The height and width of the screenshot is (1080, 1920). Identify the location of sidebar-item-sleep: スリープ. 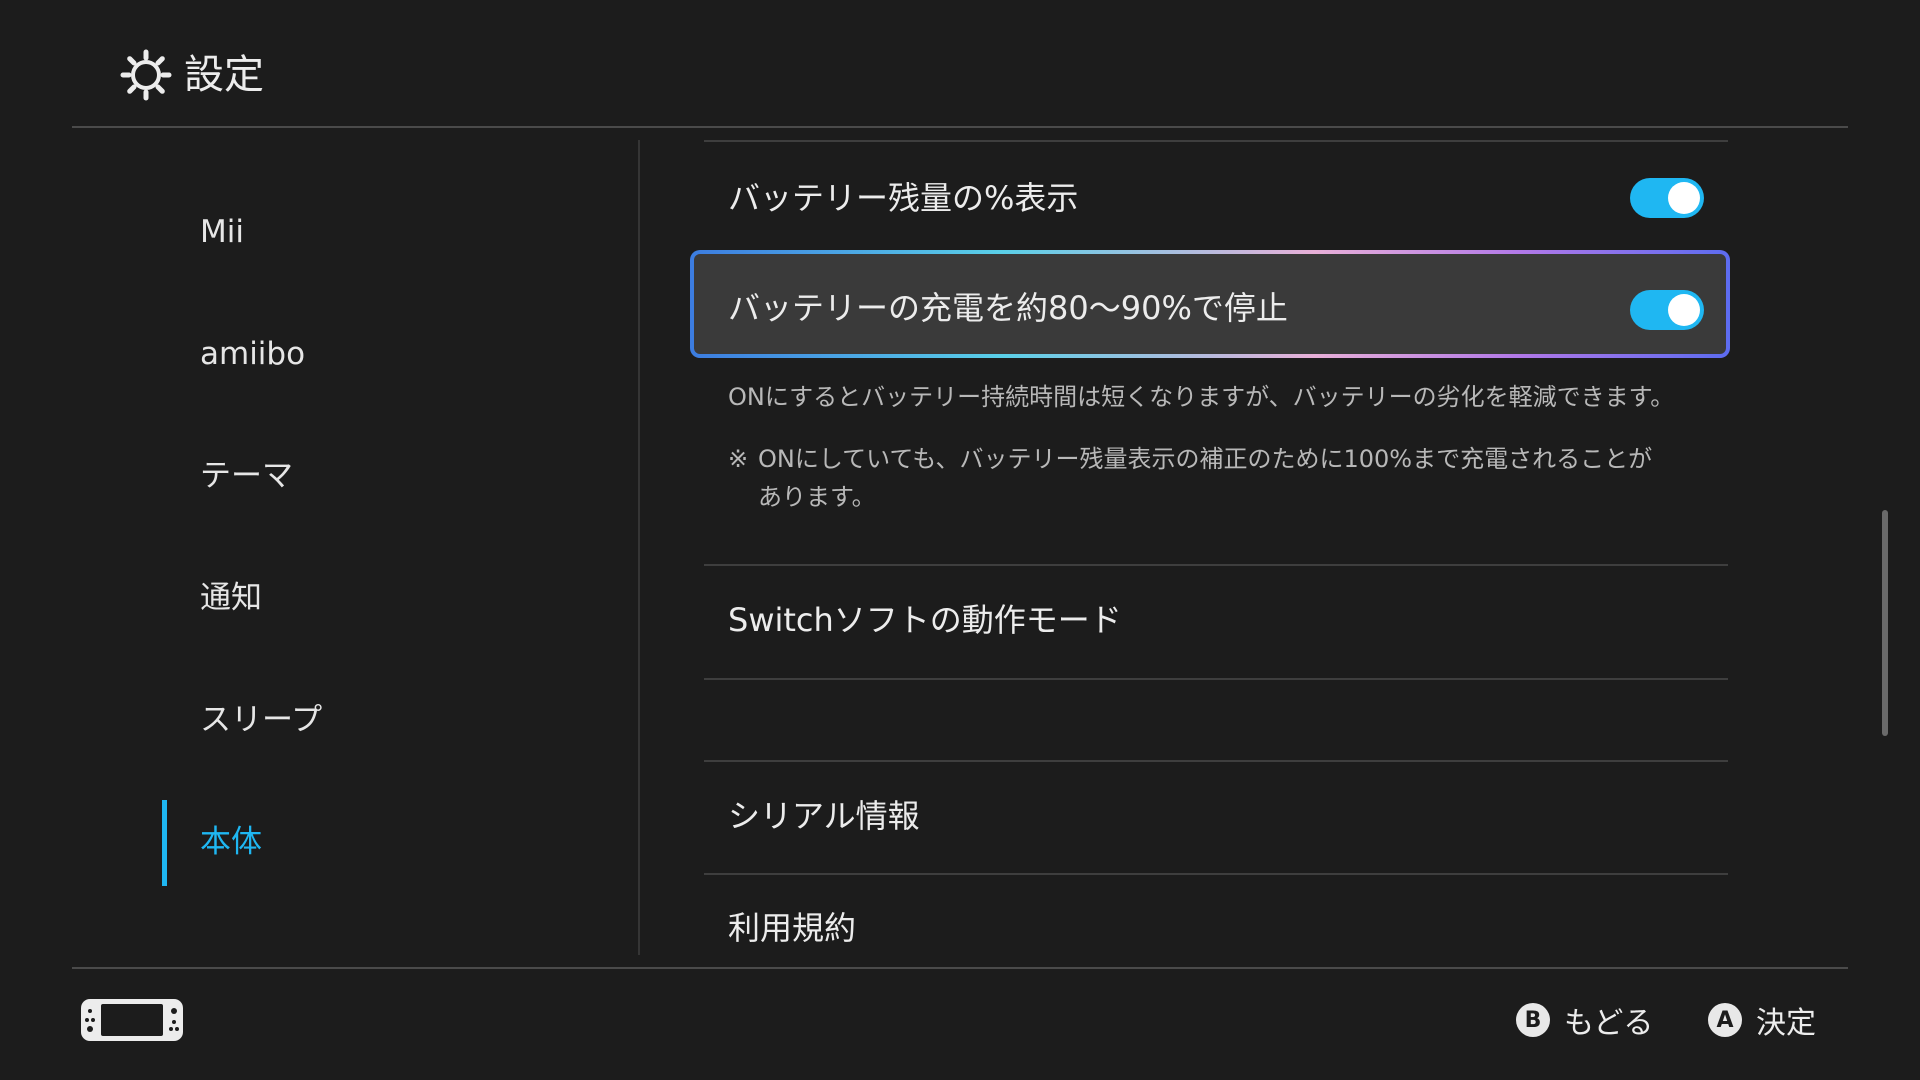
(261, 720).